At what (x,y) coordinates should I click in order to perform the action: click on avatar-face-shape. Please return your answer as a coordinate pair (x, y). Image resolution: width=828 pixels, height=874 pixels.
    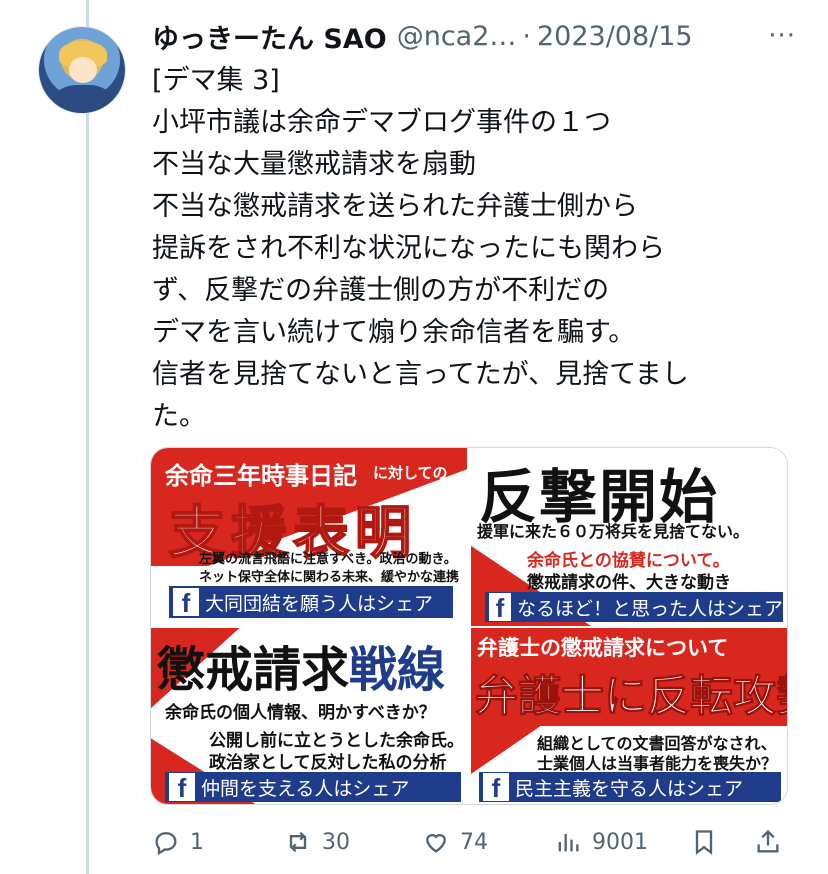
    Looking at the image, I should click on (83, 70).